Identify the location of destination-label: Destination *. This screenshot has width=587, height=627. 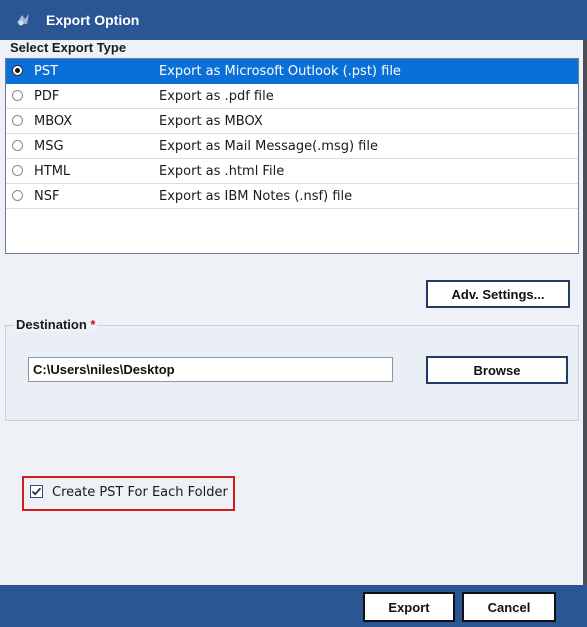
(56, 324).